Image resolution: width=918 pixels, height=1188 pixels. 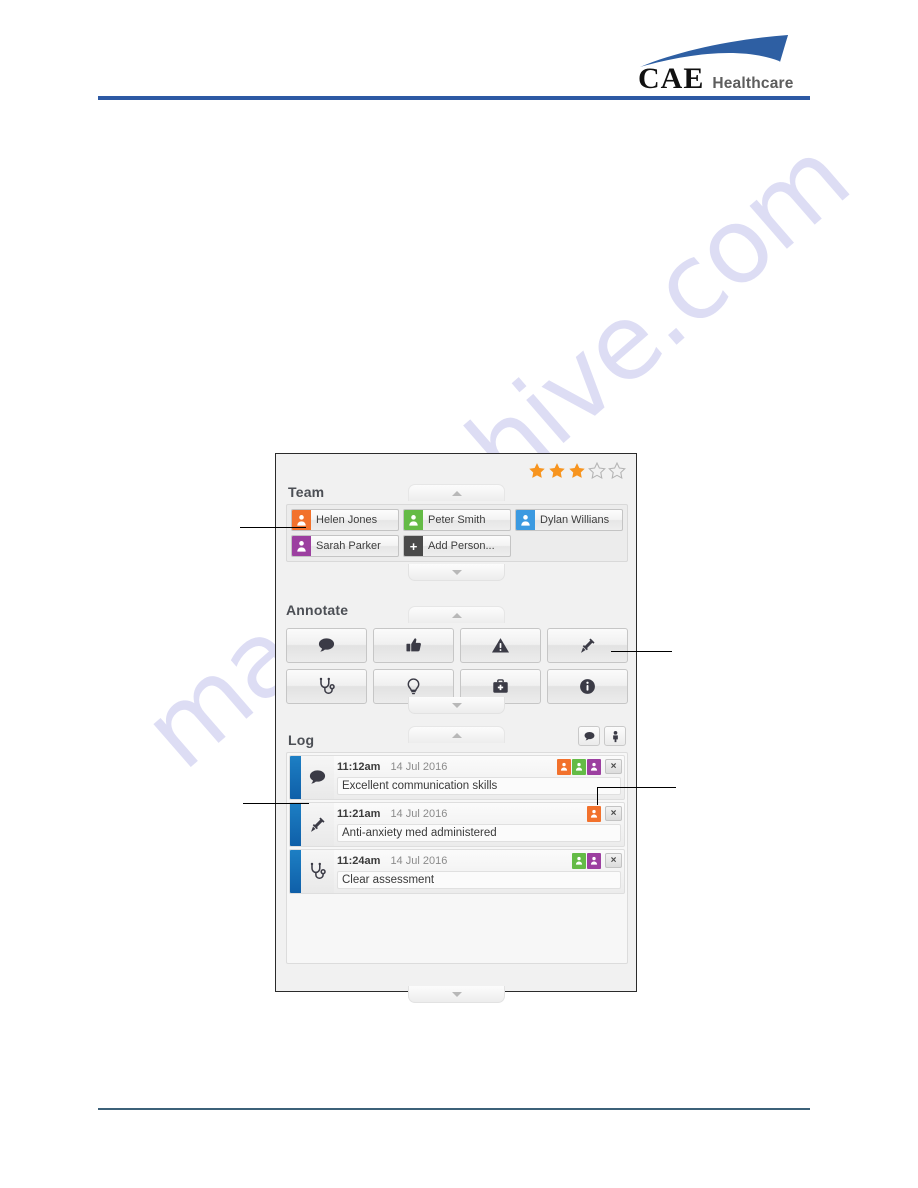 I want to click on log-entry-row: 11:24am 14 Jul 2016 × Clear assessment, so click(x=457, y=871).